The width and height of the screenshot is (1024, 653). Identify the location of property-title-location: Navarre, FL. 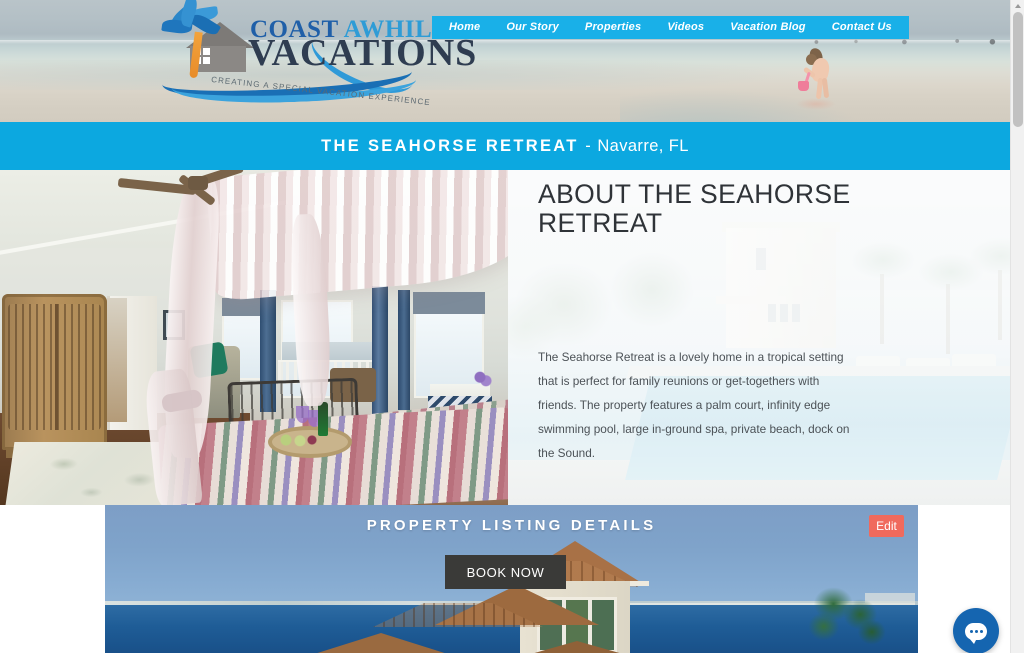
(643, 145).